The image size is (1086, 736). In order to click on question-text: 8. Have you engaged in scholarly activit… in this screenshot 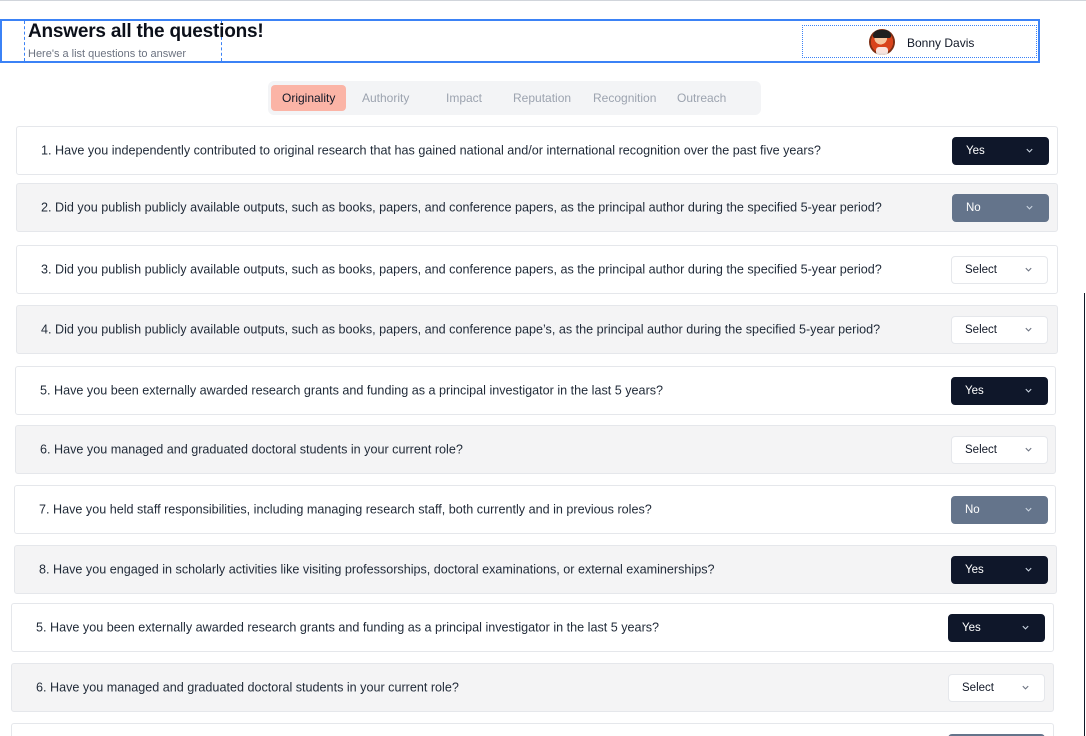, I will do `click(377, 569)`.